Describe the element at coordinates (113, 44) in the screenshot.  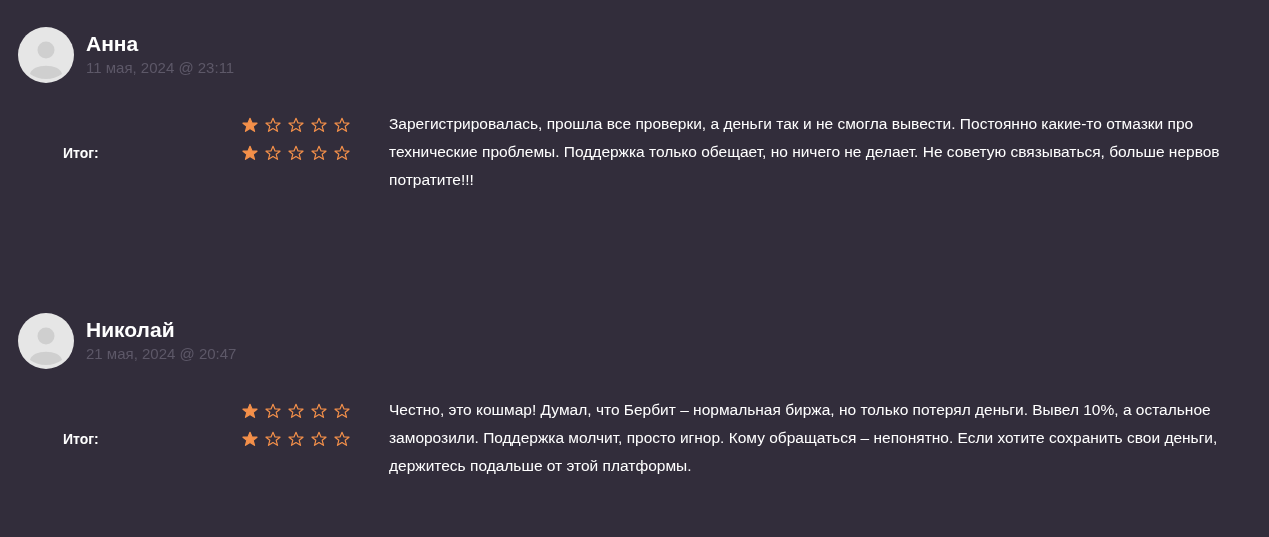
I see `reviewer-name: Анна` at that location.